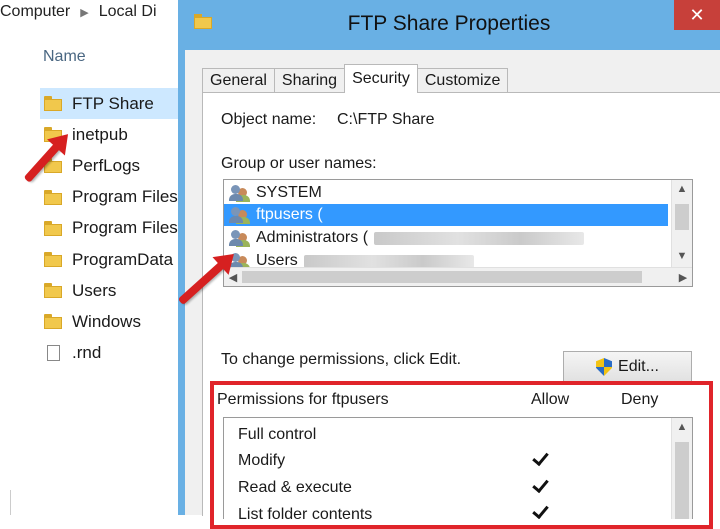 Image resolution: width=720 pixels, height=529 pixels. I want to click on permission-row: Modify, so click(261, 461).